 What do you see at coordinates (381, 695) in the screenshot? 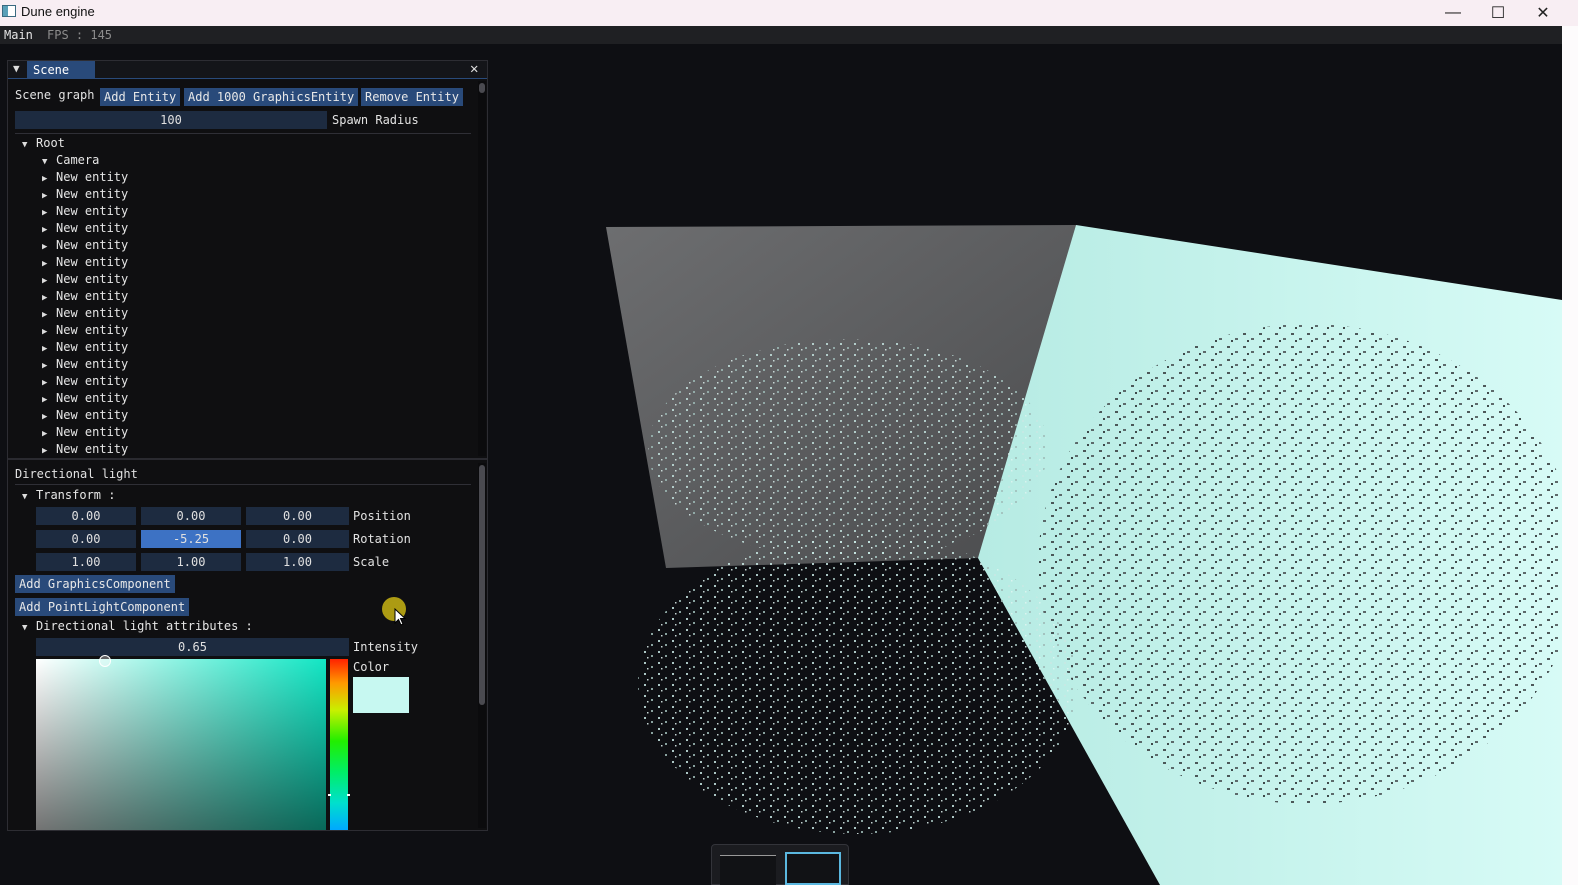
I see `color-swatch` at bounding box center [381, 695].